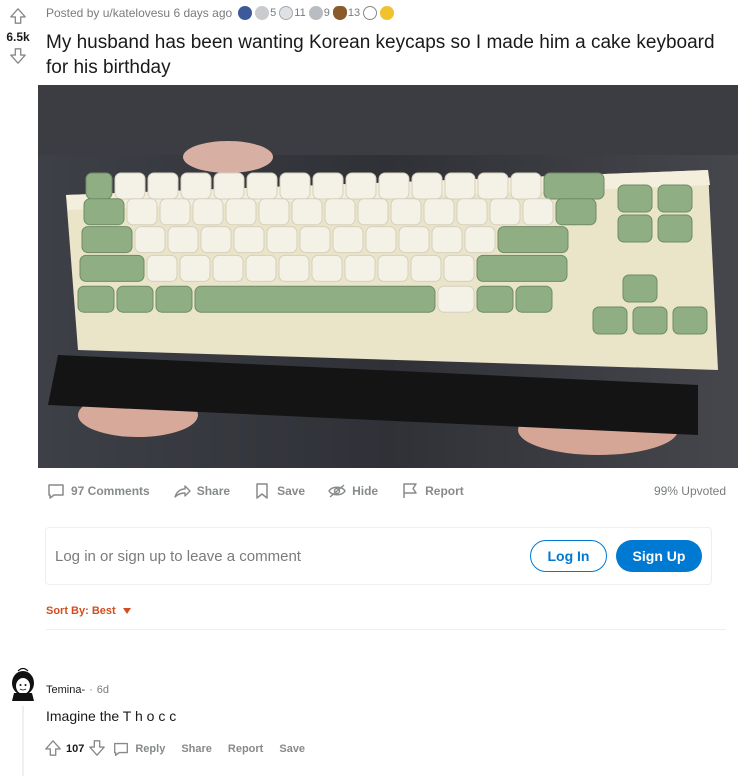 Image resolution: width=741 pixels, height=777 pixels. What do you see at coordinates (196, 749) in the screenshot?
I see `comment-share-button: Share` at bounding box center [196, 749].